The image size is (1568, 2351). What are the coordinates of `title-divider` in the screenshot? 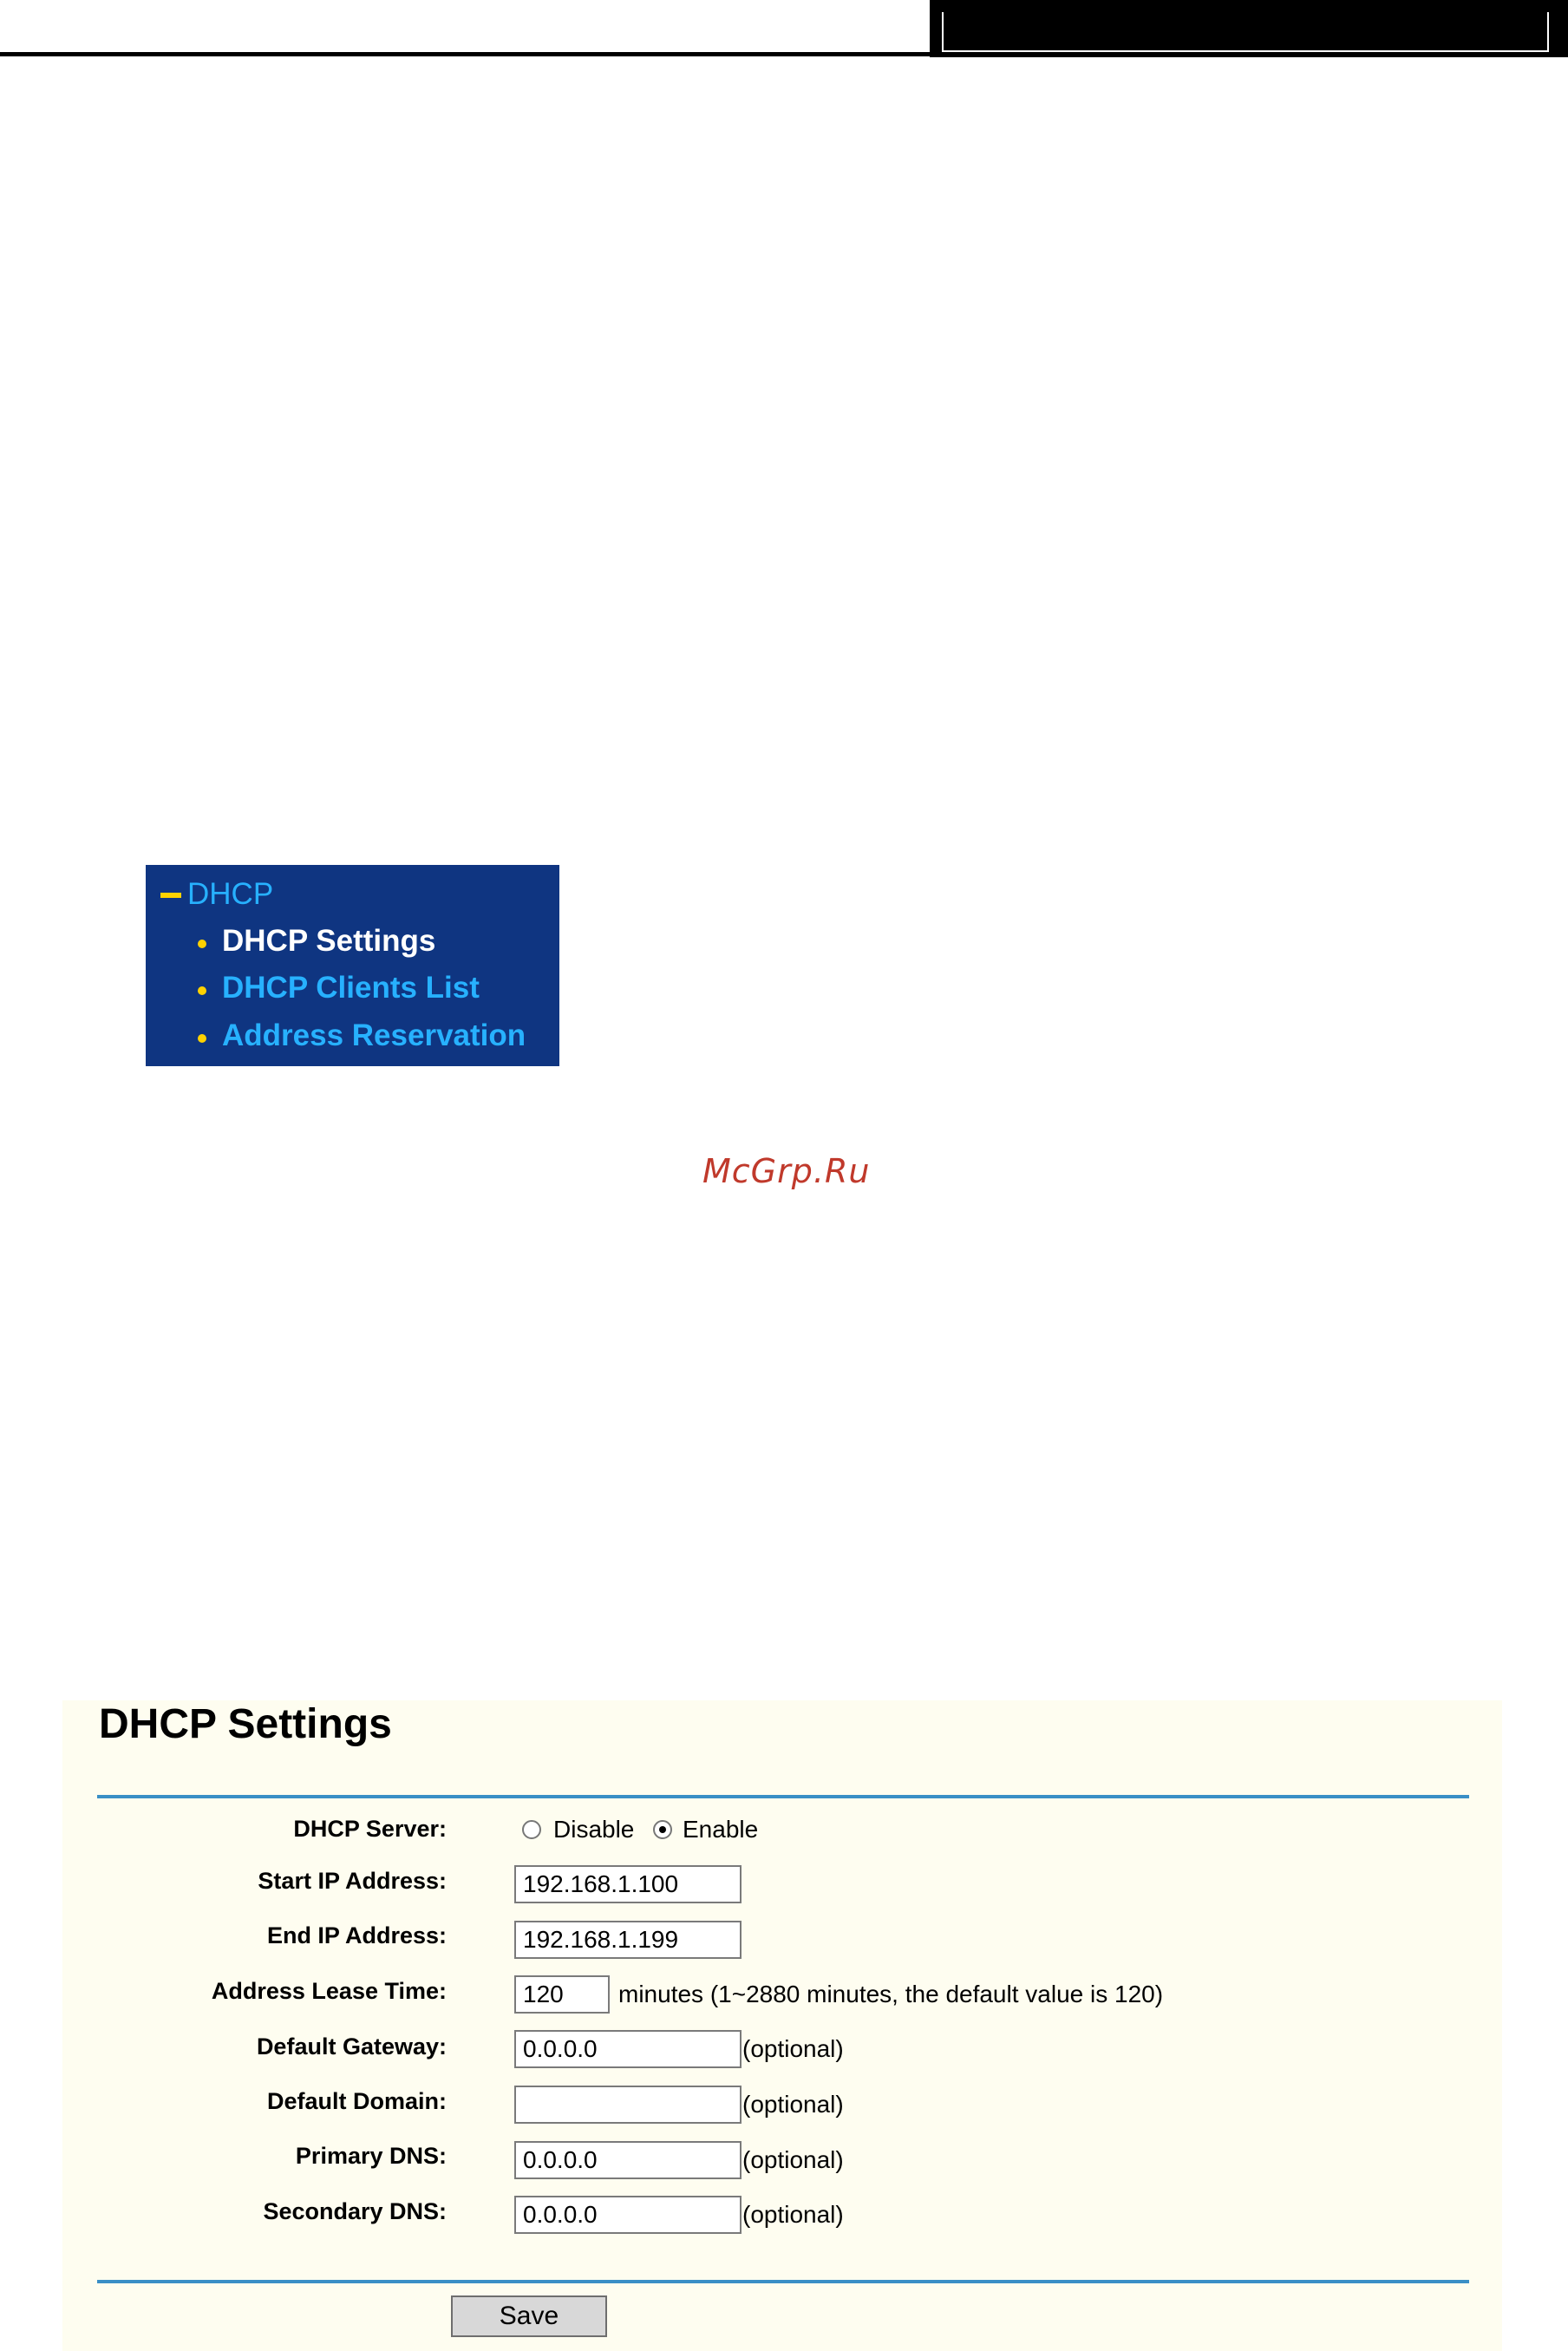 It's located at (783, 1796).